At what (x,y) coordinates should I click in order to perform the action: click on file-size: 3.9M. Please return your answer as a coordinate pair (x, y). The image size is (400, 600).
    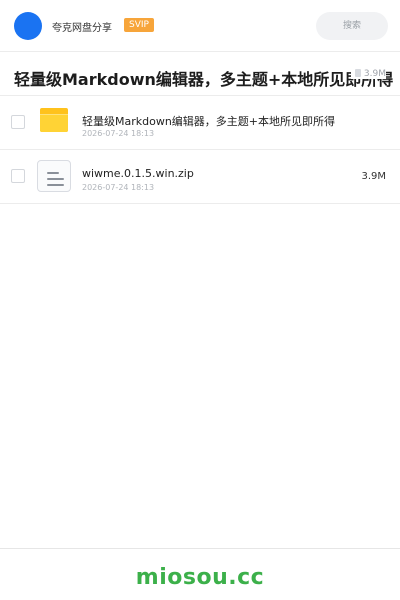
    Looking at the image, I should click on (373, 176).